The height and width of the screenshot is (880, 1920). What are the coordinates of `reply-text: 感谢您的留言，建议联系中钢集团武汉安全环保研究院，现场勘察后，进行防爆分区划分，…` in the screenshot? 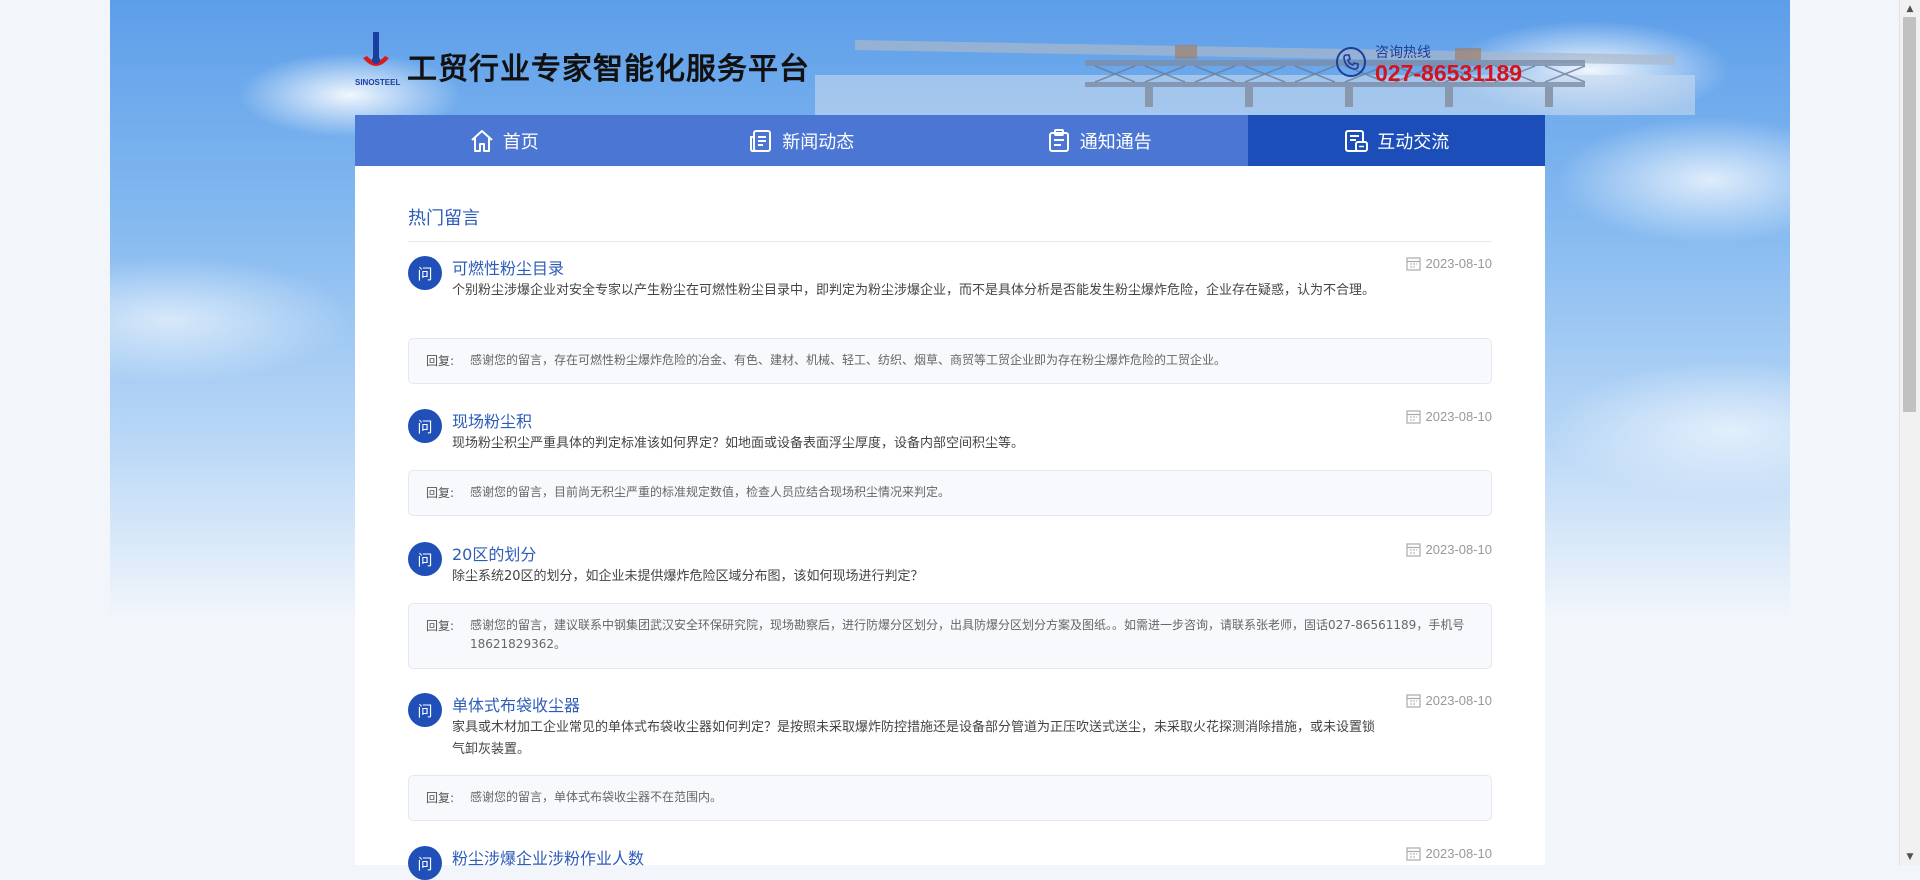 It's located at (967, 634).